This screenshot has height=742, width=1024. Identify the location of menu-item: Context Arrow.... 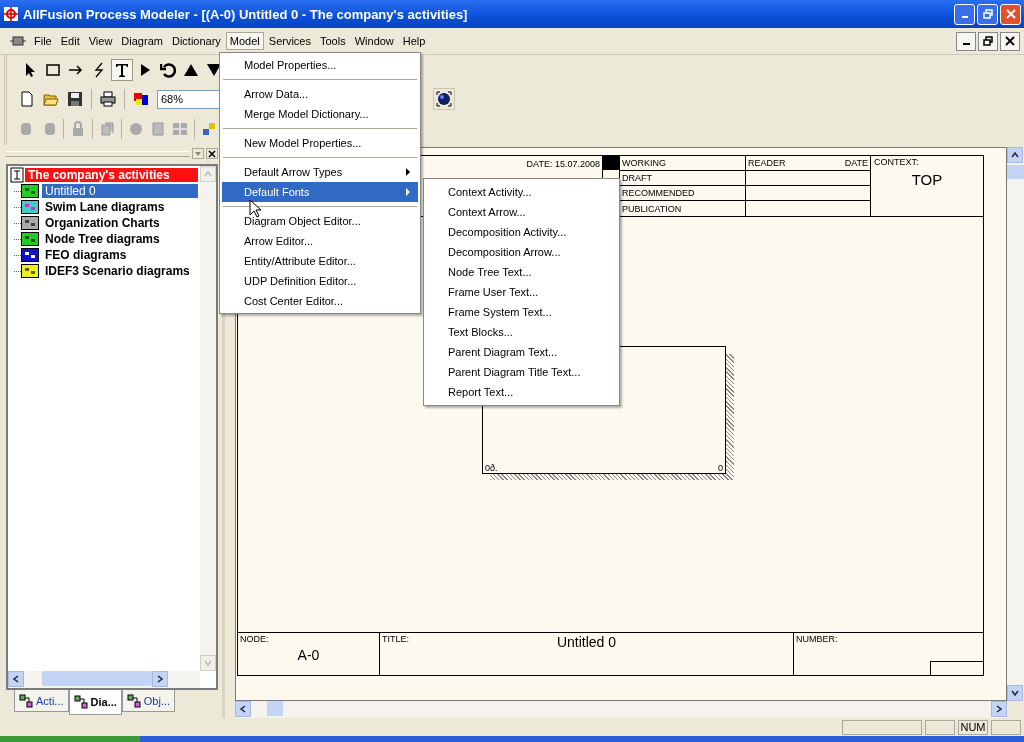
(521, 212).